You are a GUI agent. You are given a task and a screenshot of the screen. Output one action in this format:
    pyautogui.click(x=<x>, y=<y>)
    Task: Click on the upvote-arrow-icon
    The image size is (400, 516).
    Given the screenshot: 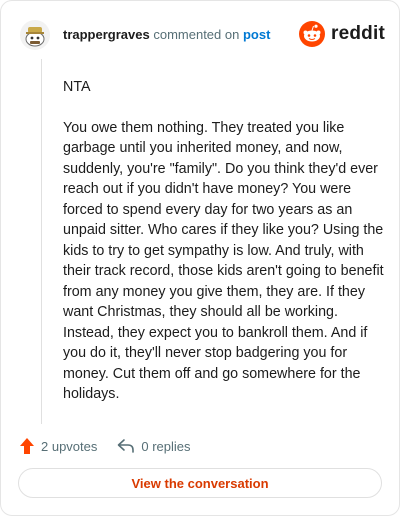 What is the action you would take?
    pyautogui.click(x=27, y=446)
    